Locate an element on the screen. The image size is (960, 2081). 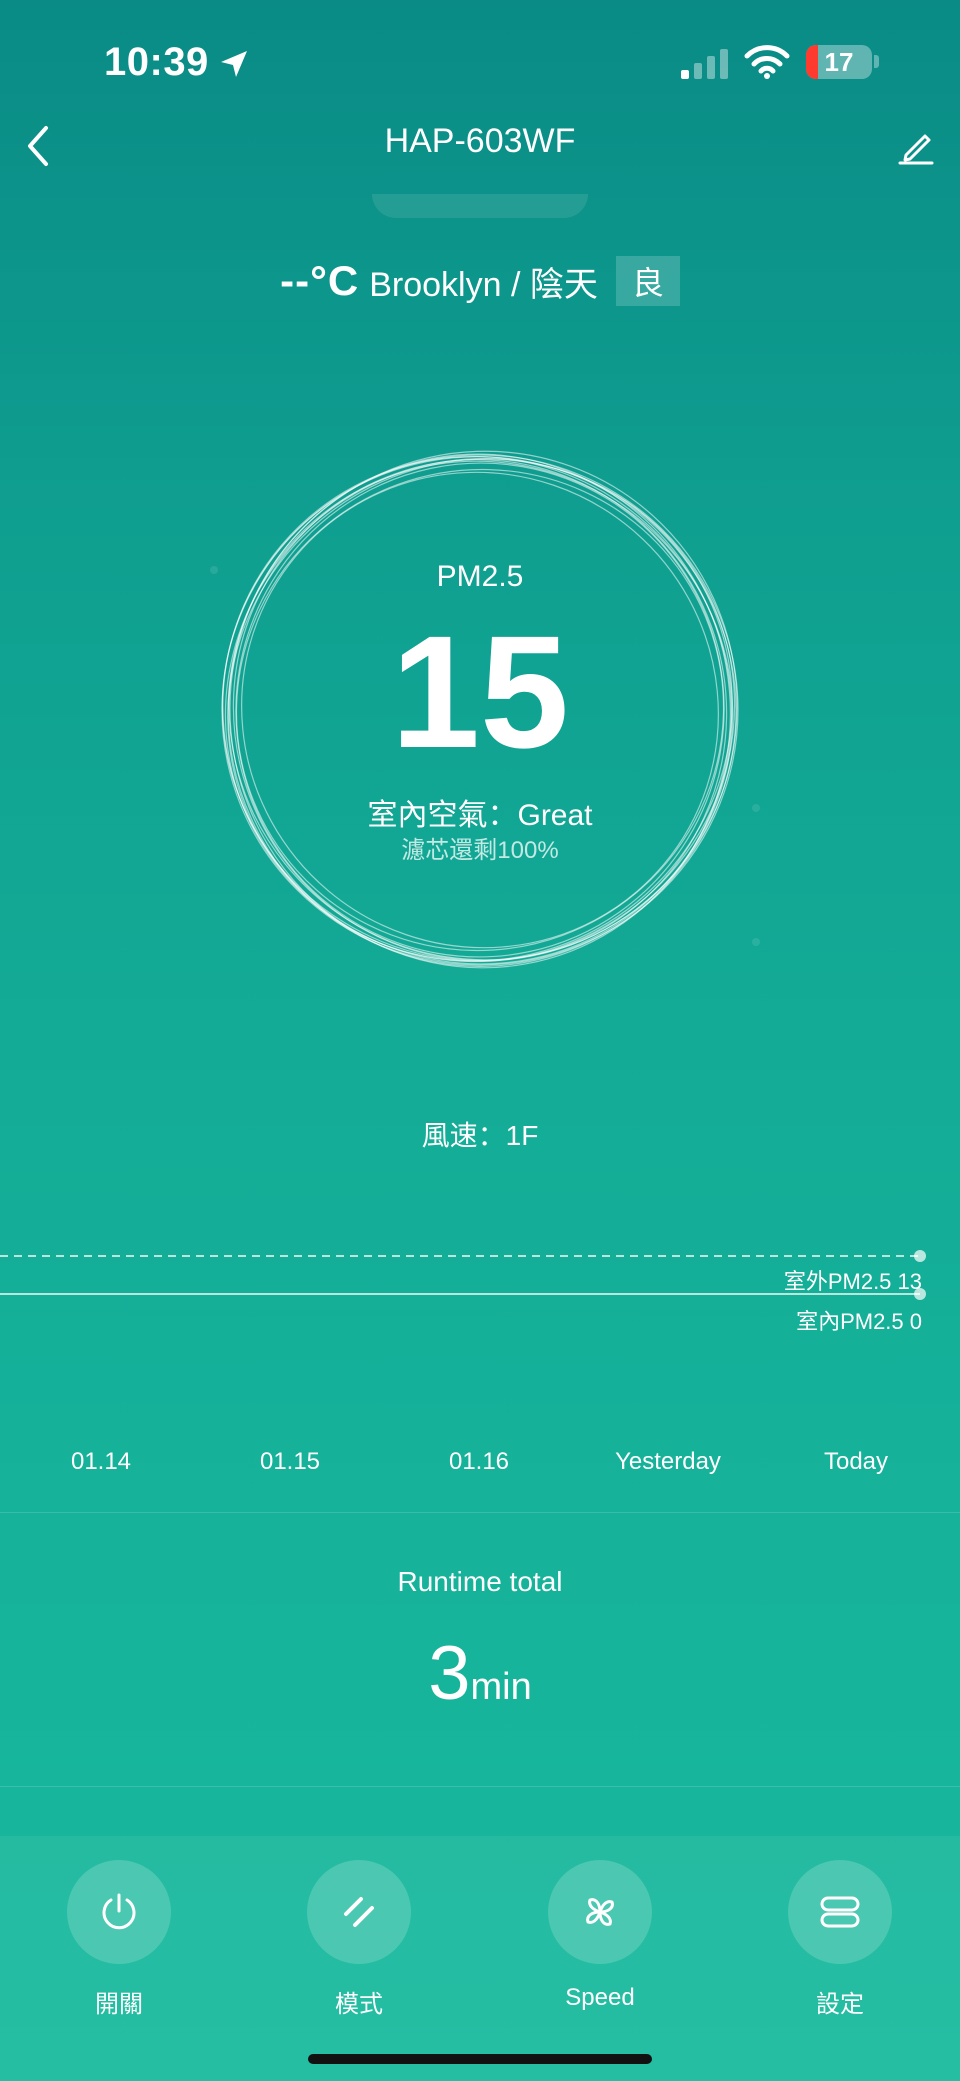
weather-row: --°C Brooklyn / 陰天 良 is located at coordinates (480, 281).